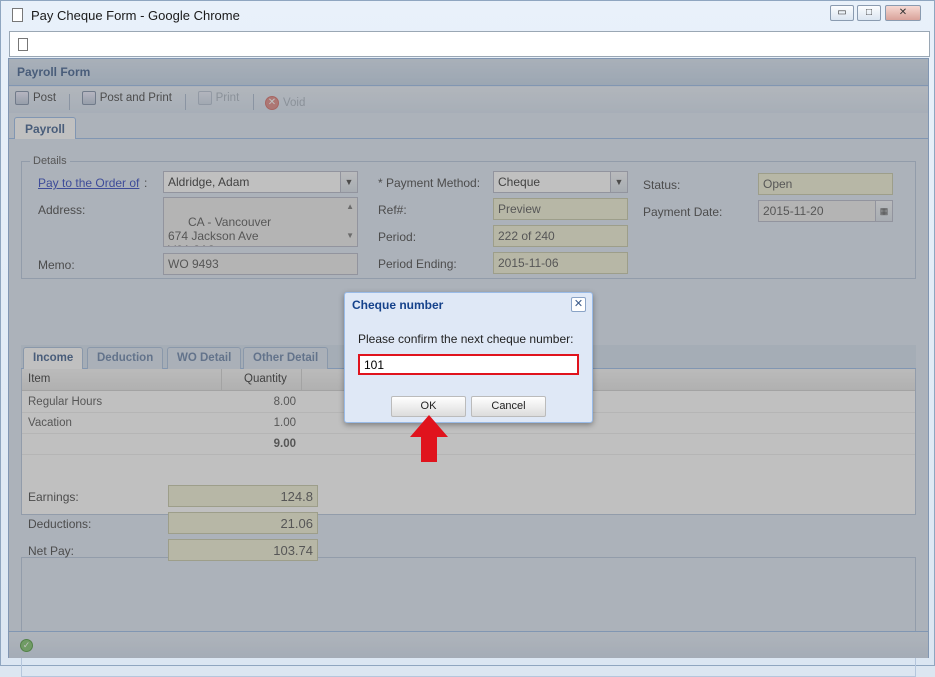  Describe the element at coordinates (469, 44) in the screenshot. I see `address-bar` at that location.